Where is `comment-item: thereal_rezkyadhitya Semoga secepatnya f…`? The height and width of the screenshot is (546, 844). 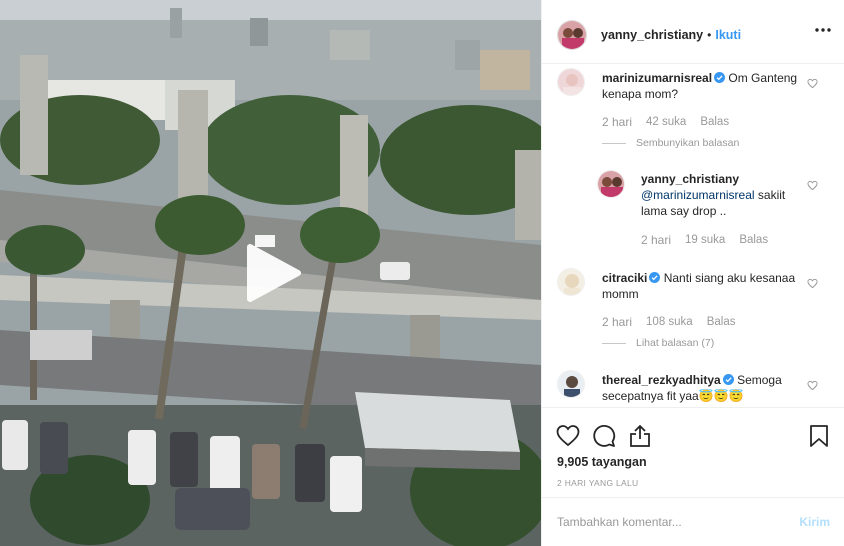 comment-item: thereal_rezkyadhitya Semoga secepatnya f… is located at coordinates (693, 386).